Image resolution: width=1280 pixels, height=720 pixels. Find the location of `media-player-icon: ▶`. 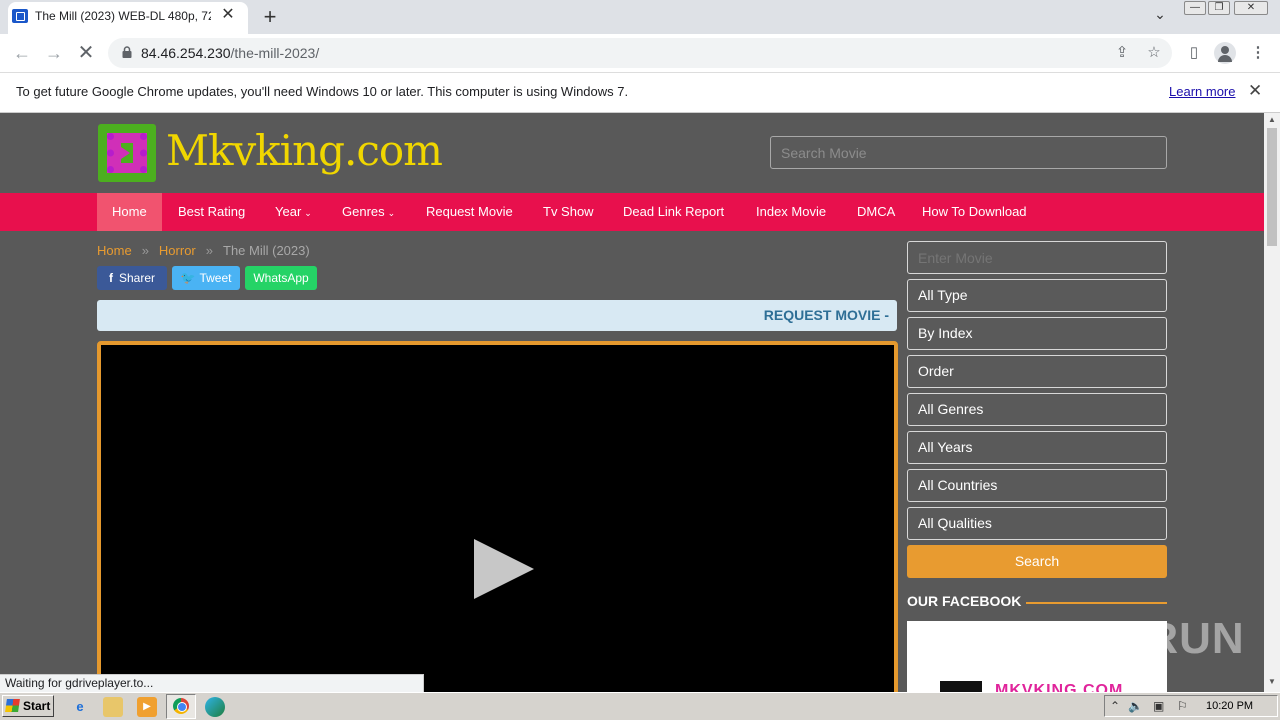

media-player-icon: ▶ is located at coordinates (147, 707).